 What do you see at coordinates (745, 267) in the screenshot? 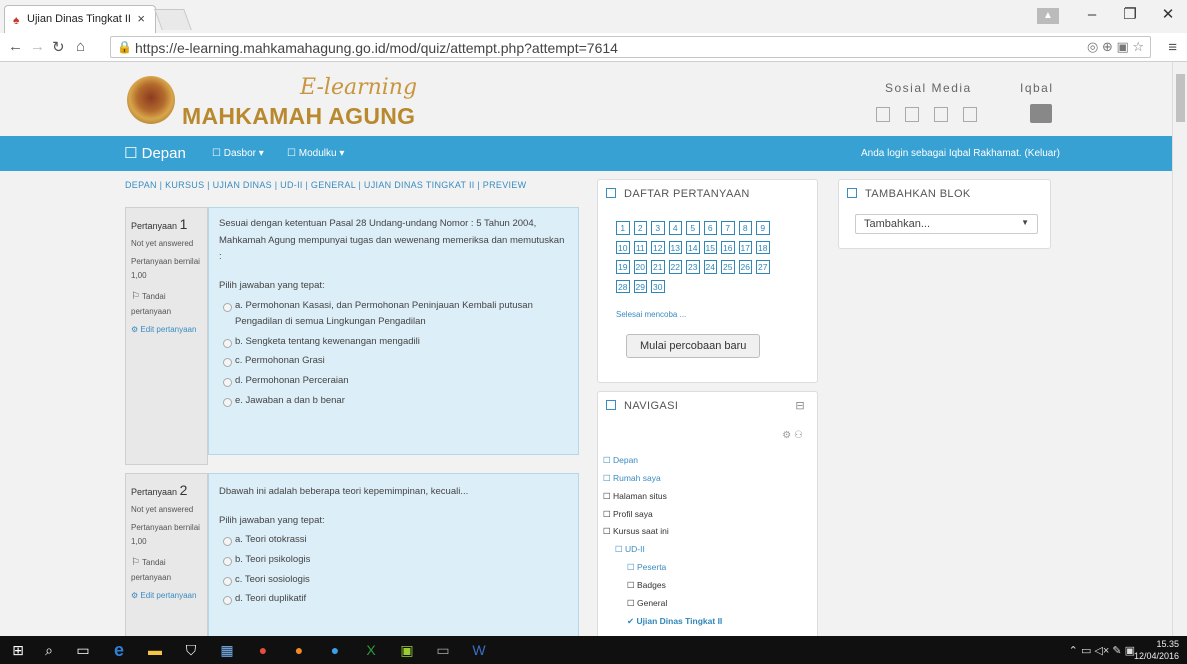
I see `question-number-button: 26` at bounding box center [745, 267].